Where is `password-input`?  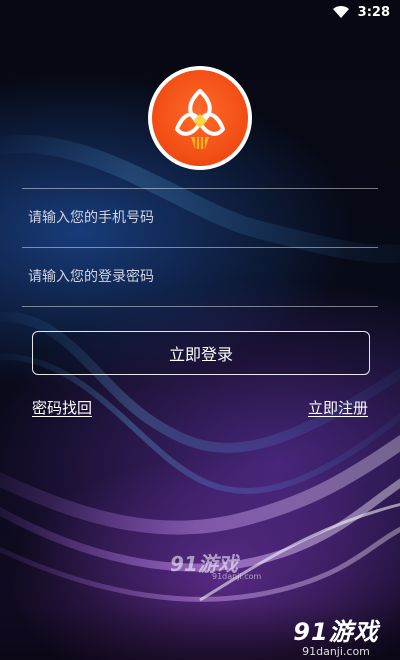 password-input is located at coordinates (200, 276).